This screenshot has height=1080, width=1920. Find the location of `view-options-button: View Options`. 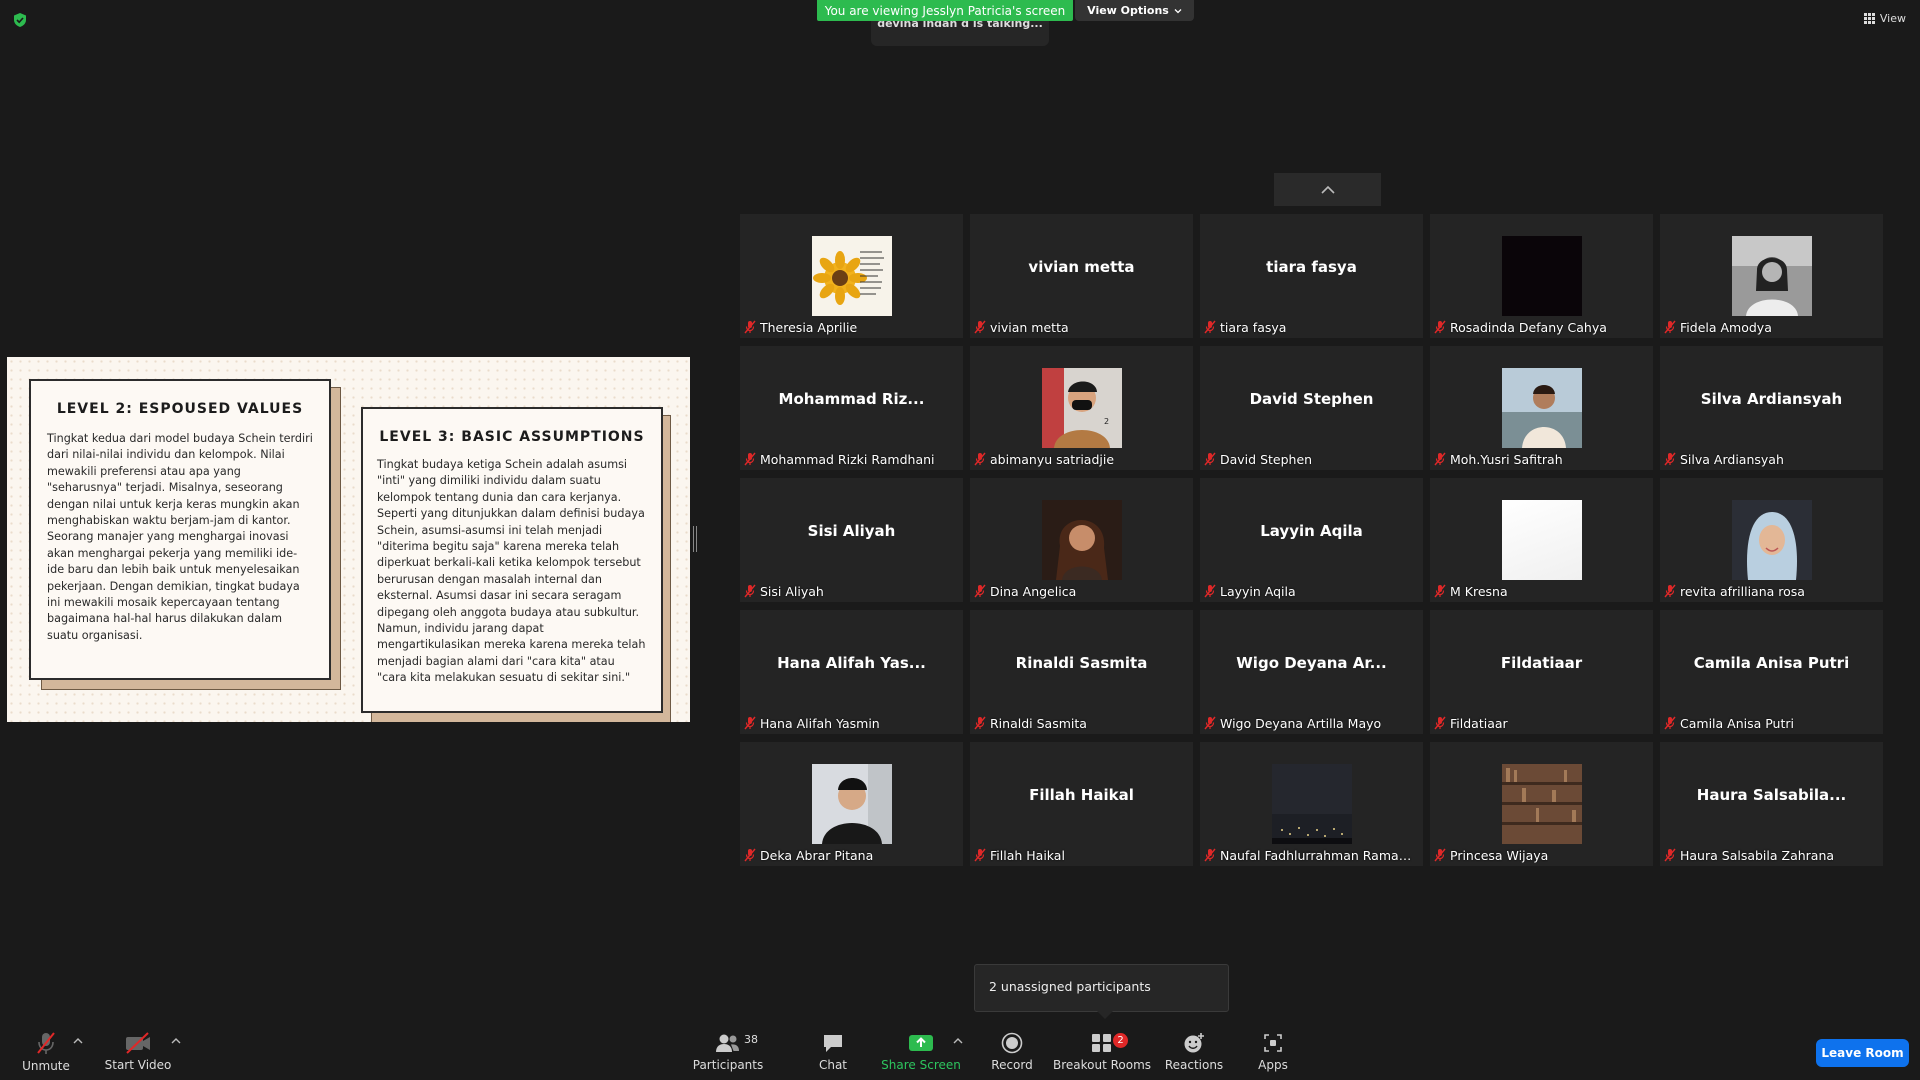

view-options-button: View Options is located at coordinates (1134, 10).